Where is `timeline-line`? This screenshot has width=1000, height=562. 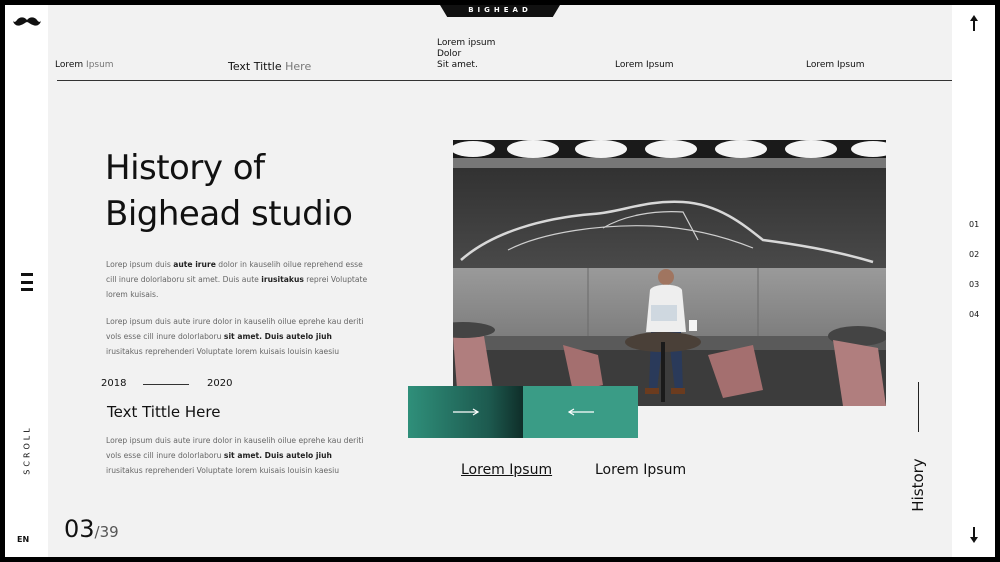
timeline-line is located at coordinates (166, 384).